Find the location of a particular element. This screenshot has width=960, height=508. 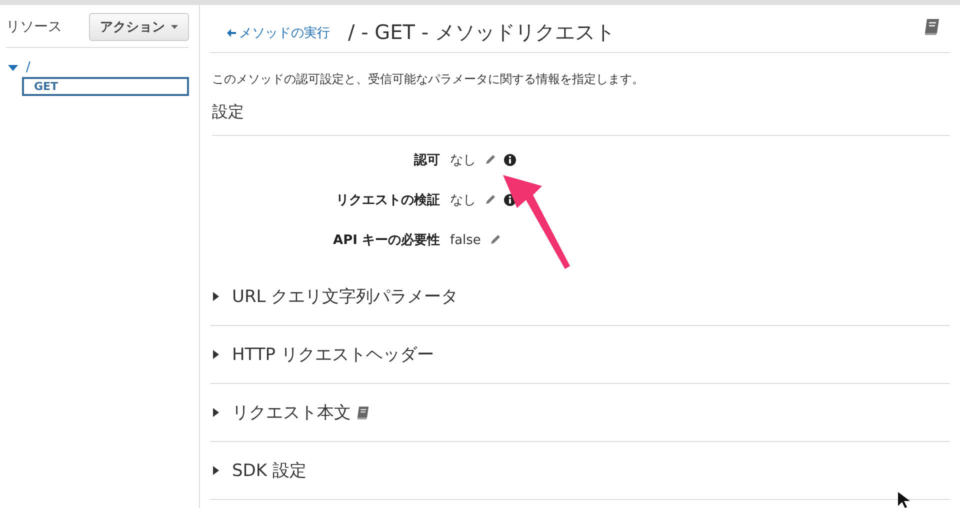

section-header: HTTP リクエストヘッダー is located at coordinates (333, 354).